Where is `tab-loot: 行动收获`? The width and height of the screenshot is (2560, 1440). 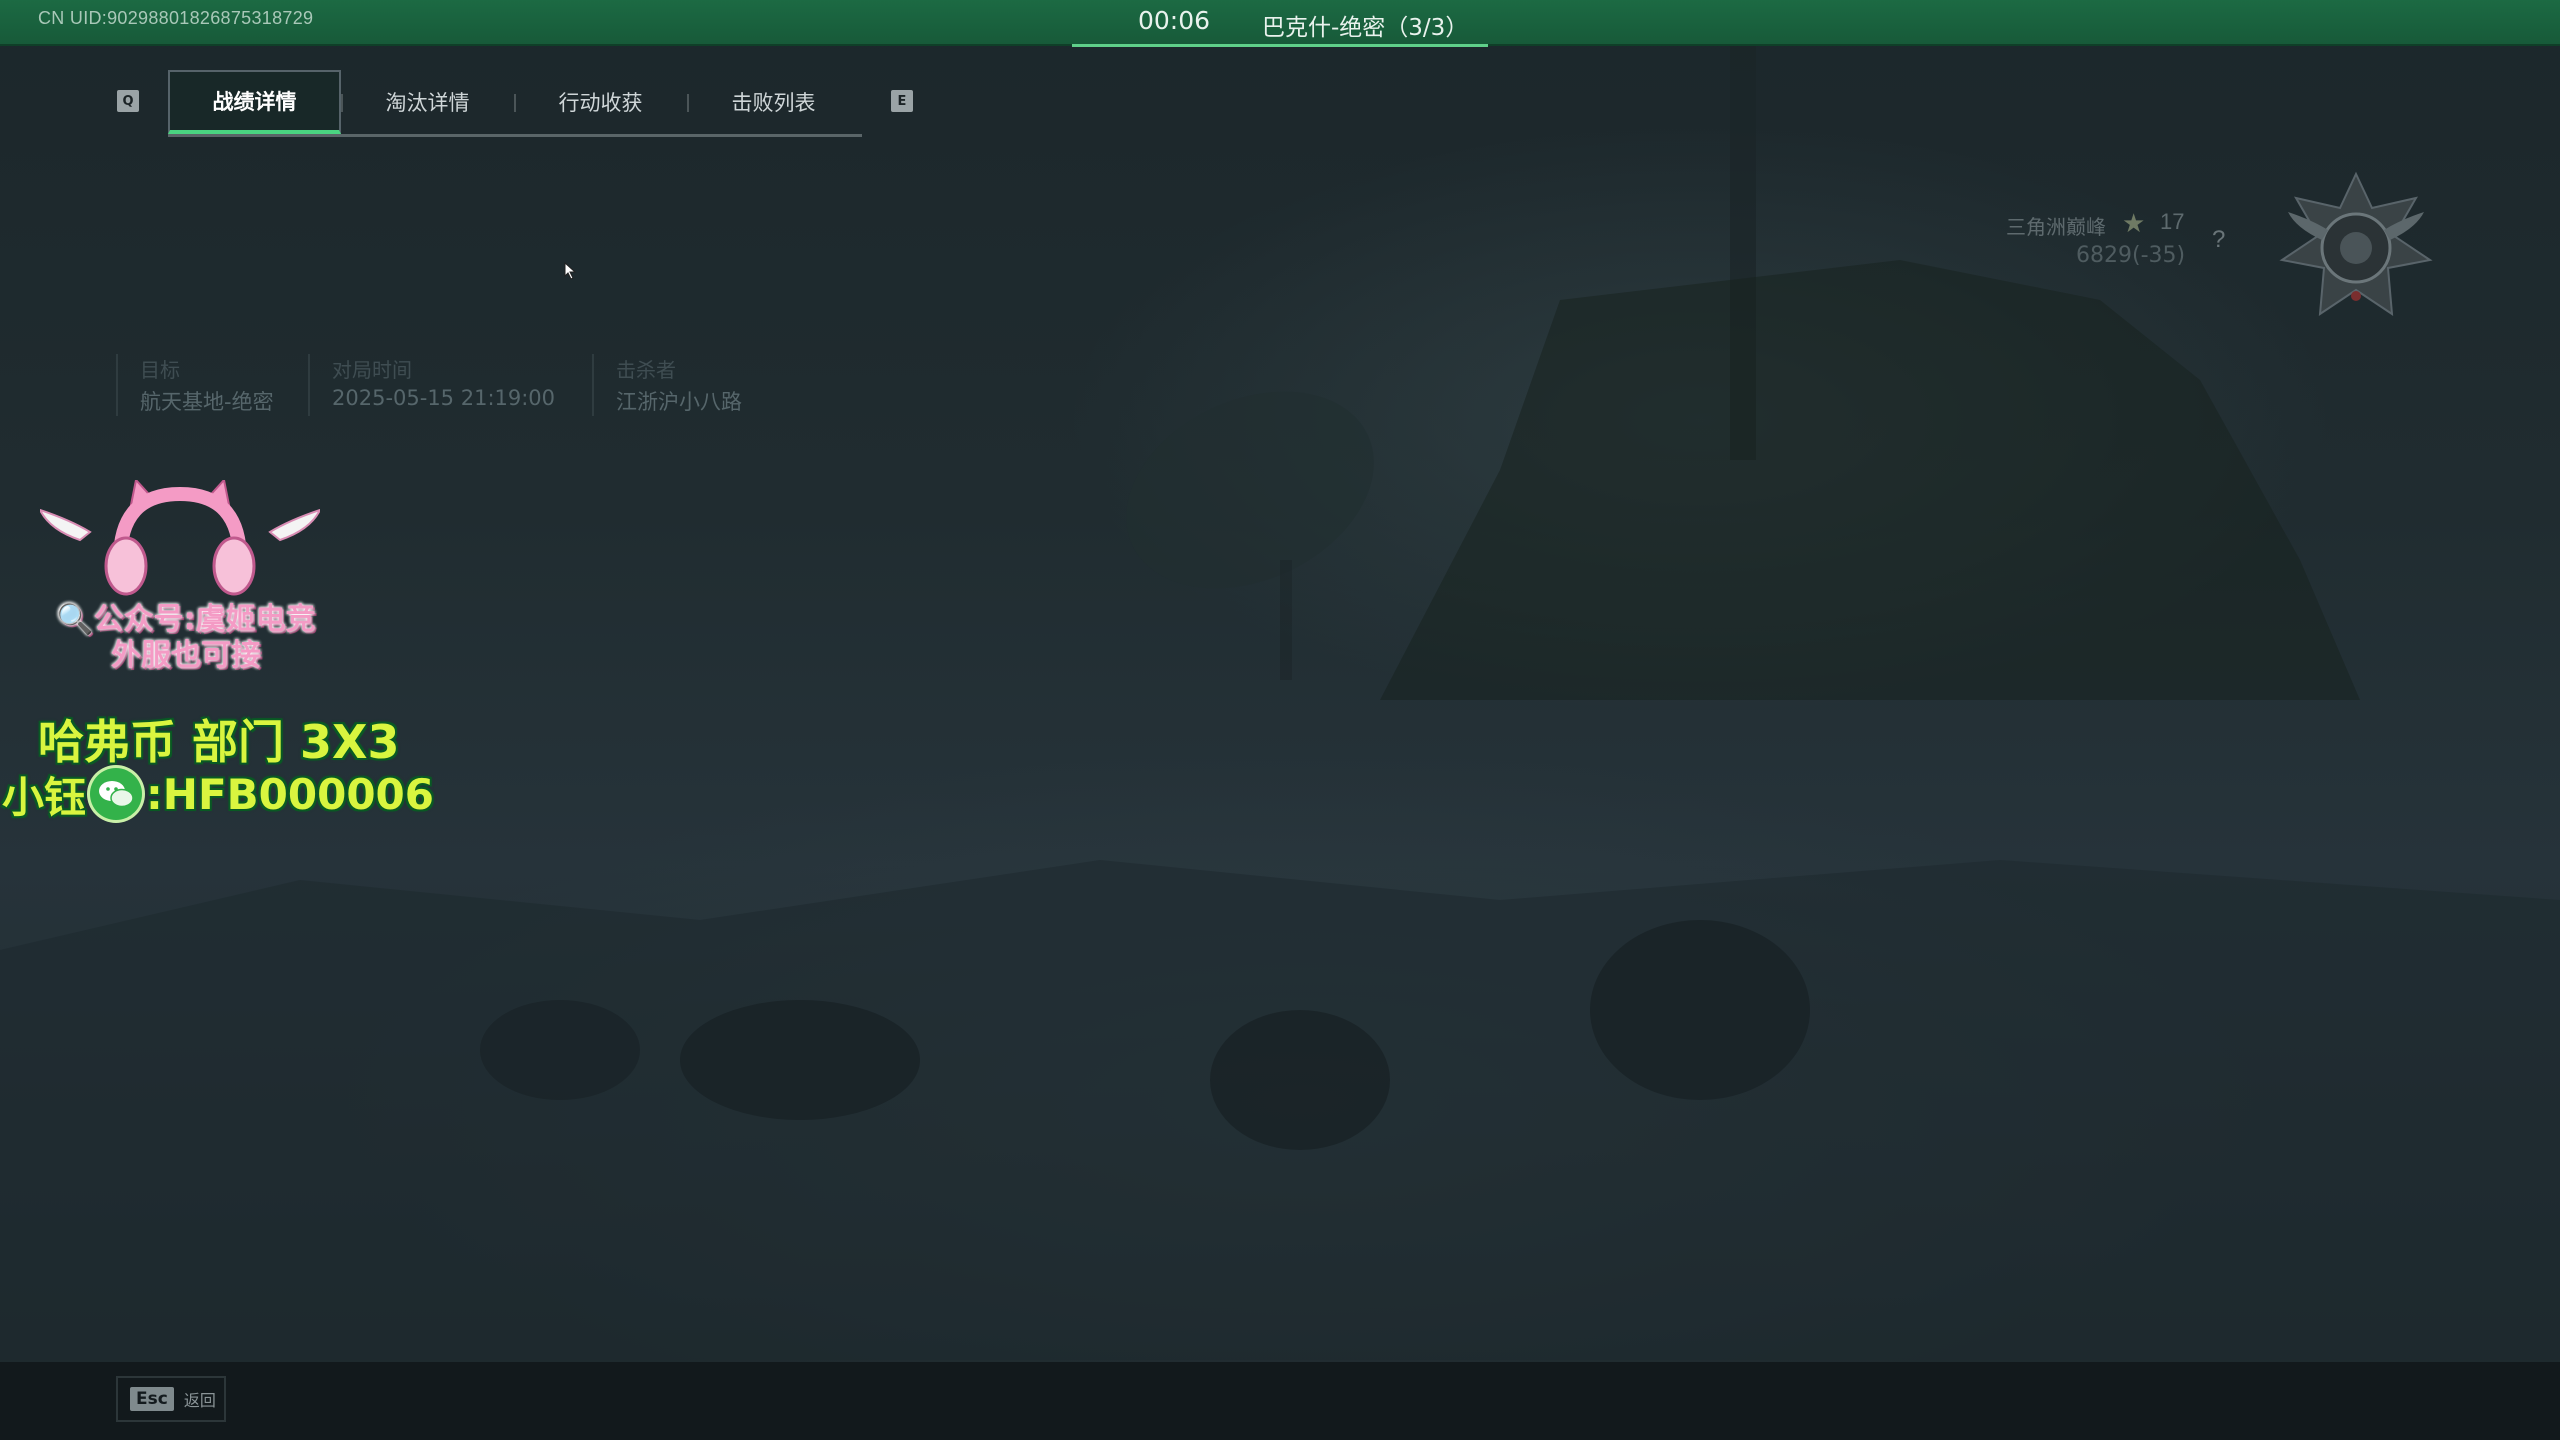 tab-loot: 行动收获 is located at coordinates (600, 102).